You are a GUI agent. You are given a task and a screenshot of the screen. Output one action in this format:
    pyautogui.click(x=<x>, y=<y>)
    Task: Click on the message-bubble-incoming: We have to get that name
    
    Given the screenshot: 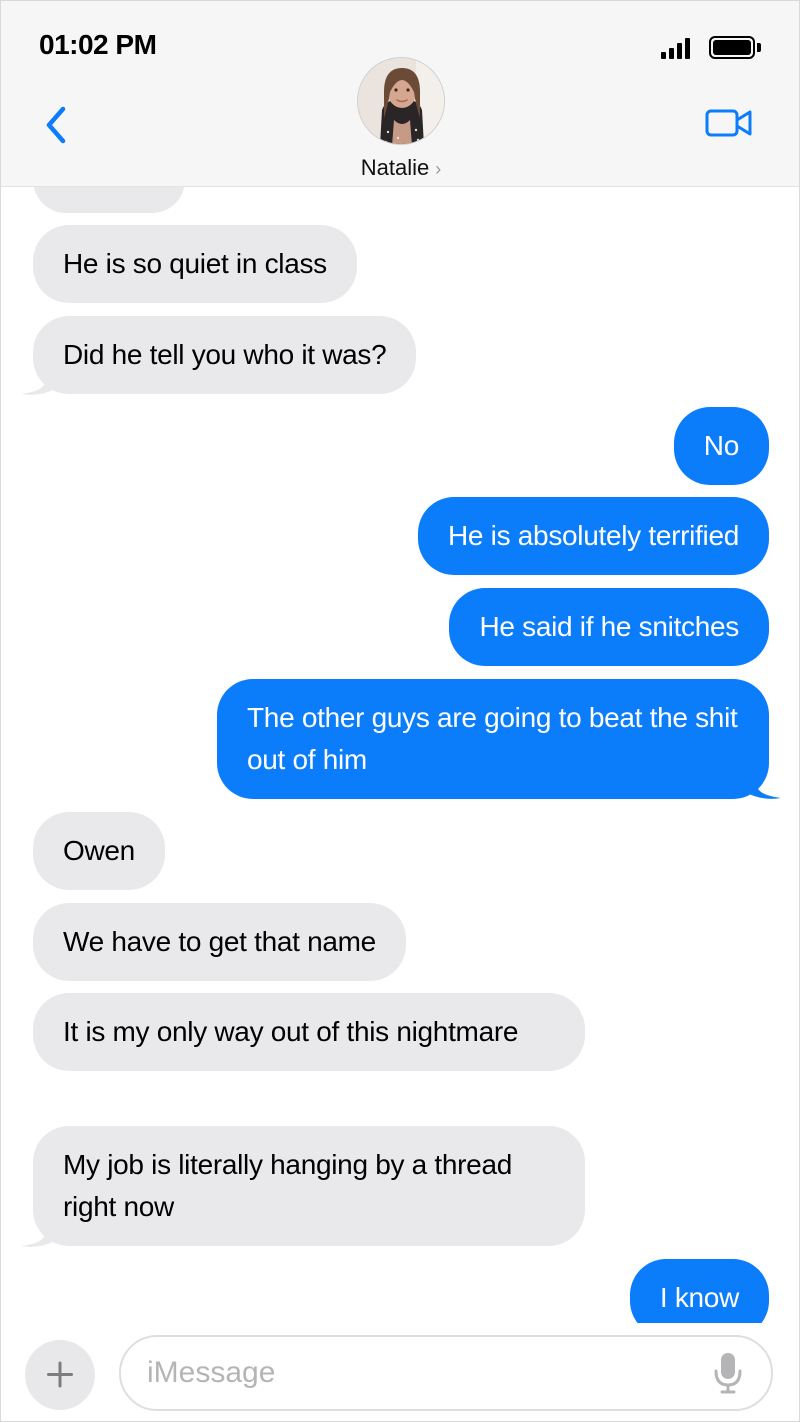 What is the action you would take?
    pyautogui.click(x=219, y=942)
    